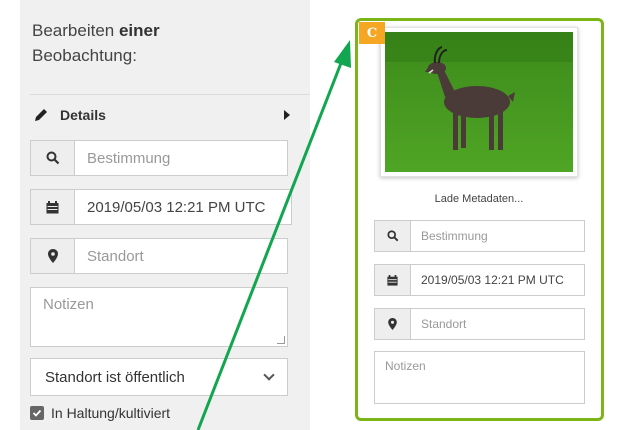 This screenshot has height=430, width=629. I want to click on location-input: Standort, so click(181, 256).